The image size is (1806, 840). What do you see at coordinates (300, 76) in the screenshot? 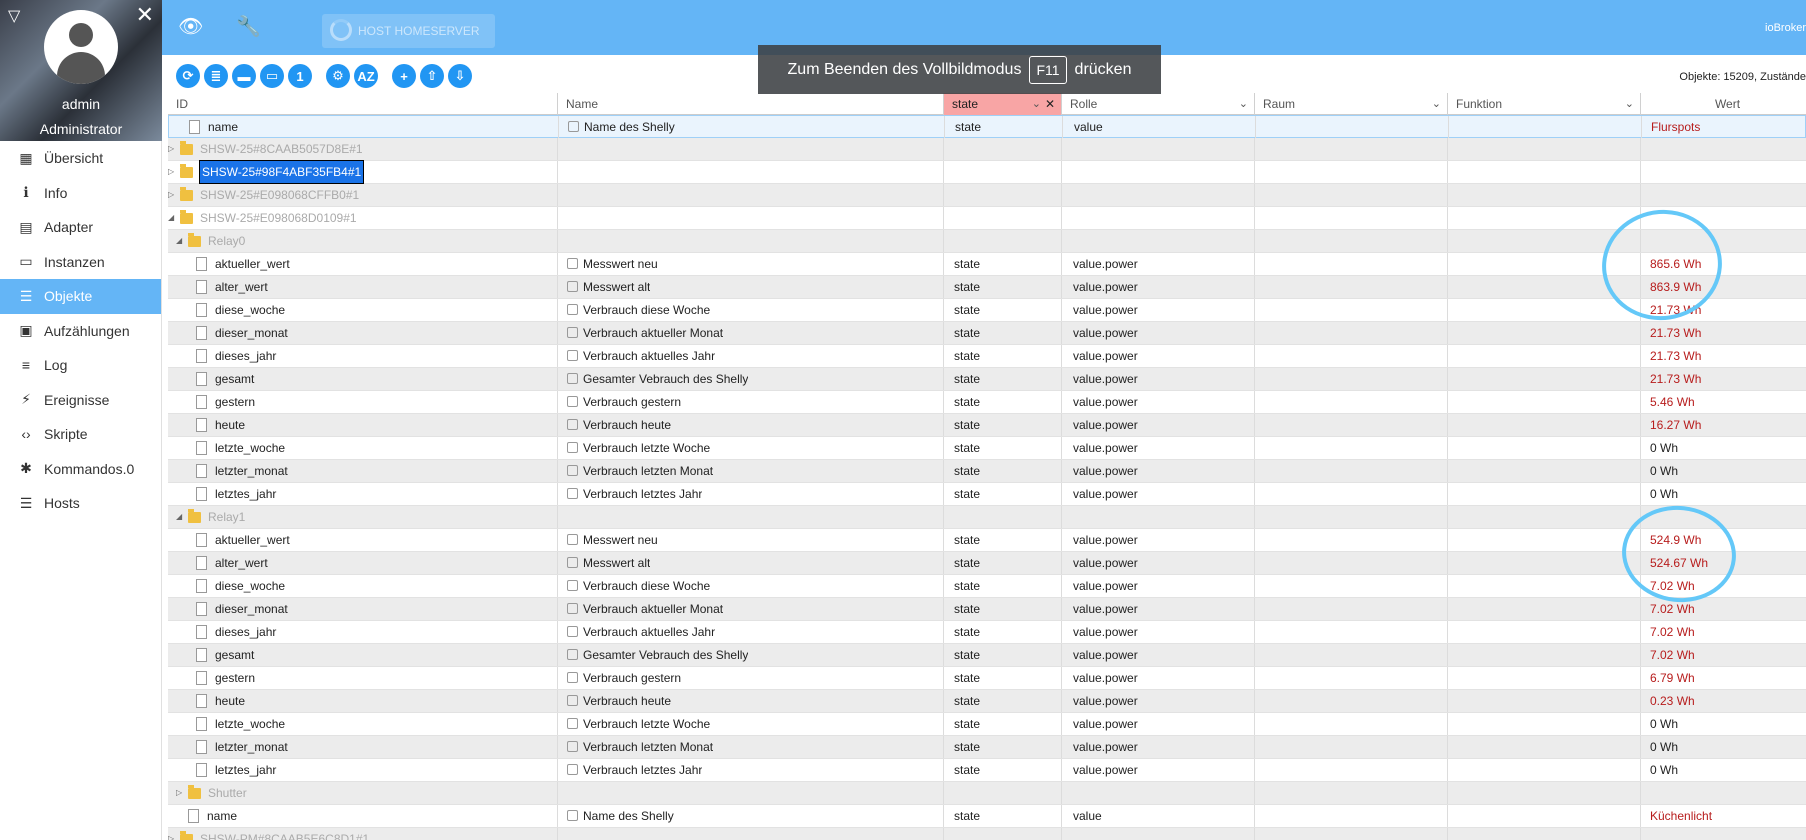
I see `details-icon: 1` at bounding box center [300, 76].